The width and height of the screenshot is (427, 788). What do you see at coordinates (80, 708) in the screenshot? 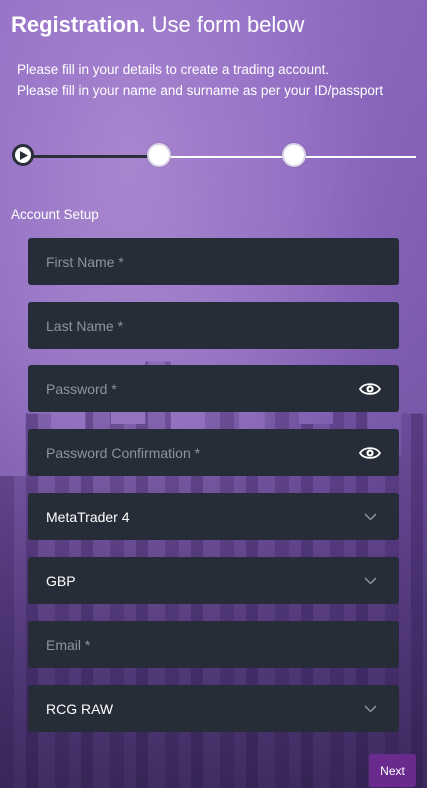
I see `account-type-selected-value: RCG RAW` at bounding box center [80, 708].